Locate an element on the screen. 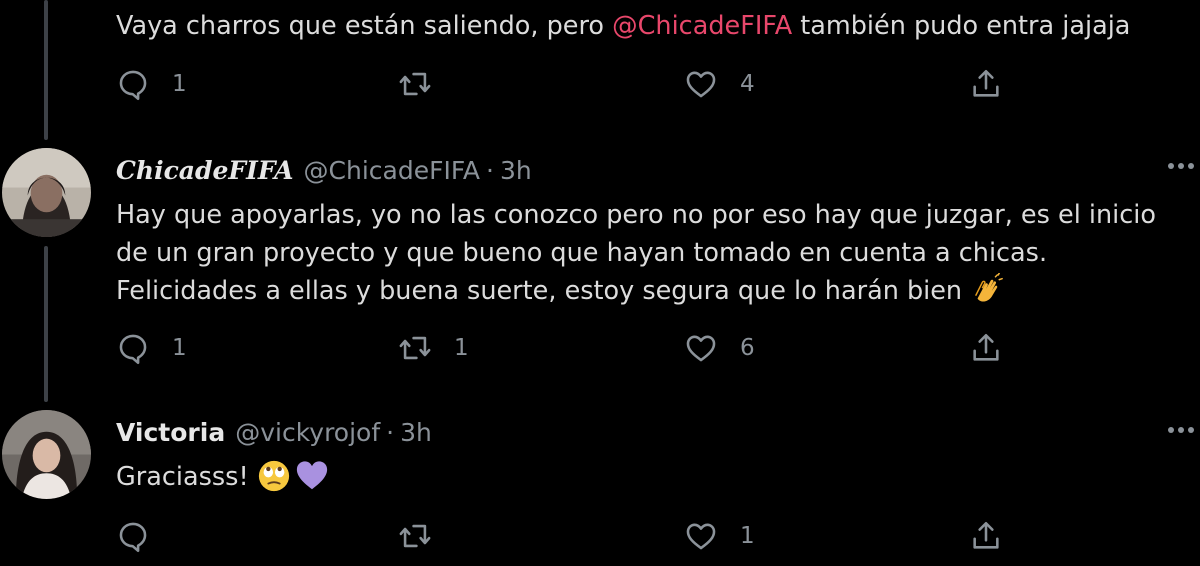 This screenshot has height=566, width=1200. display-name: Victoria is located at coordinates (170, 432).